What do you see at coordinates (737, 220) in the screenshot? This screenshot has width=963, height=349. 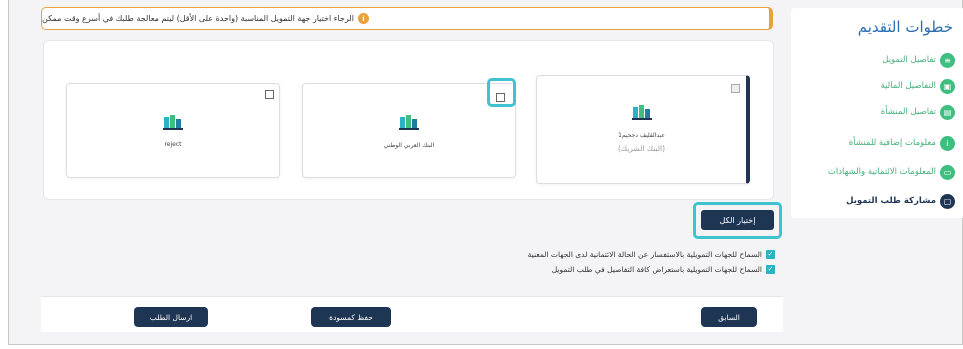 I see `select-all-button: إختيار الكل` at bounding box center [737, 220].